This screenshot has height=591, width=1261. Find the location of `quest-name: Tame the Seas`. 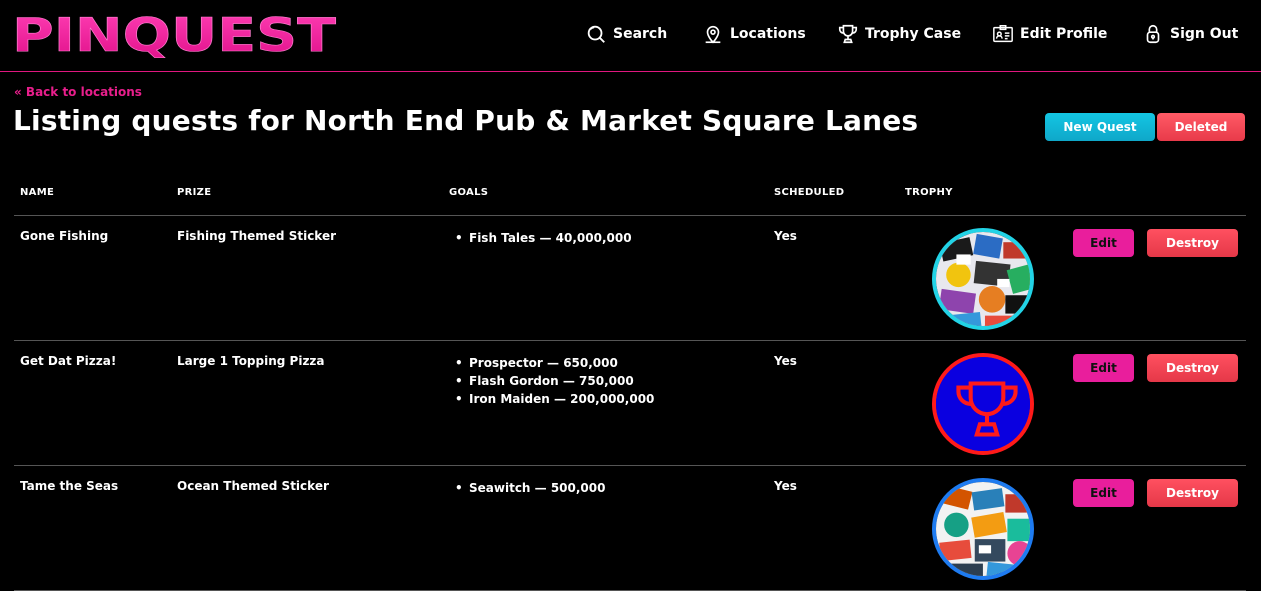

quest-name: Tame the Seas is located at coordinates (69, 486).